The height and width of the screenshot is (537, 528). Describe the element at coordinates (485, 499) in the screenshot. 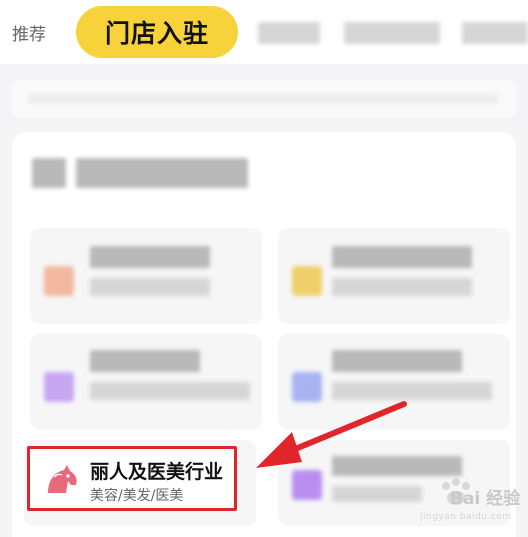

I see `watermark-text: Bai 经验` at that location.